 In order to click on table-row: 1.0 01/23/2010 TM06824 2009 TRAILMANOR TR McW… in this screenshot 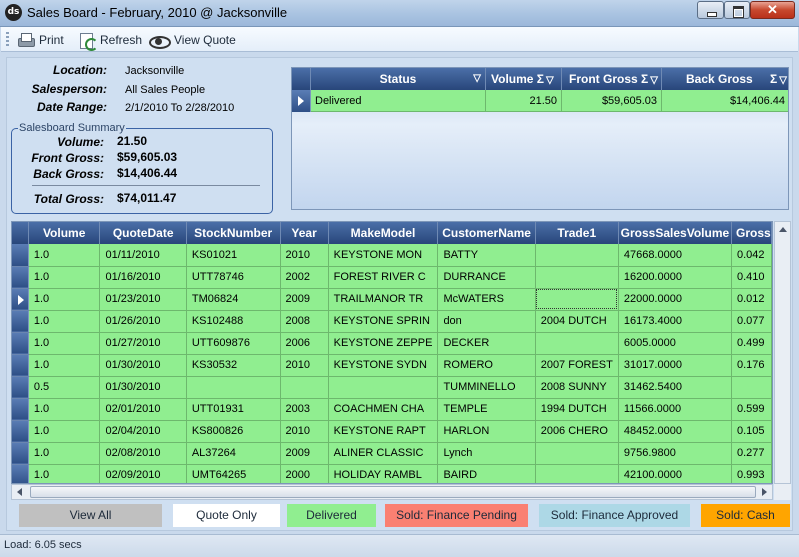, I will do `click(392, 299)`.